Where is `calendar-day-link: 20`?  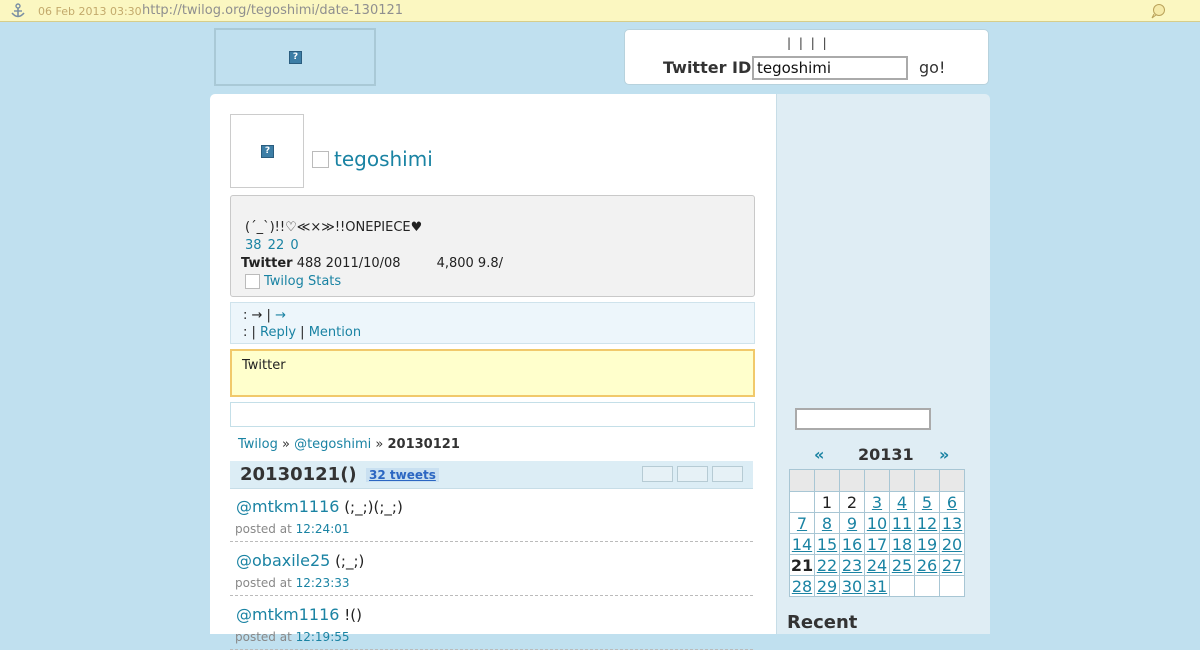
calendar-day-link: 20 is located at coordinates (952, 544).